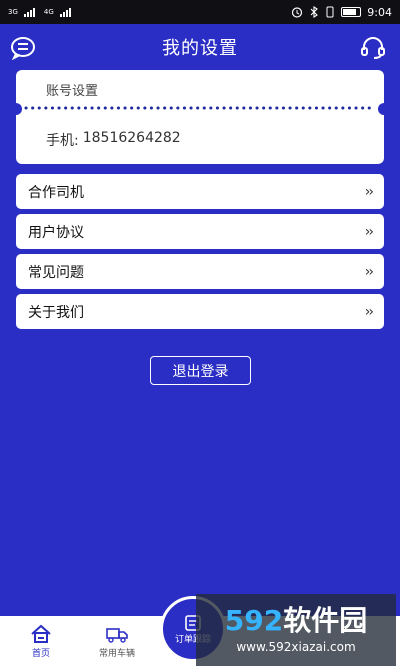  I want to click on account-settings-card: 账号设置 手机: 18516264282, so click(200, 117).